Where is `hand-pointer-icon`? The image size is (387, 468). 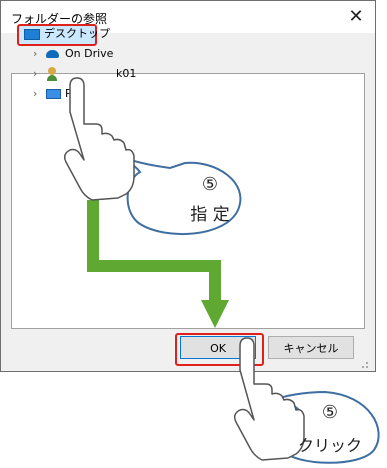 hand-pointer-icon is located at coordinates (99, 139).